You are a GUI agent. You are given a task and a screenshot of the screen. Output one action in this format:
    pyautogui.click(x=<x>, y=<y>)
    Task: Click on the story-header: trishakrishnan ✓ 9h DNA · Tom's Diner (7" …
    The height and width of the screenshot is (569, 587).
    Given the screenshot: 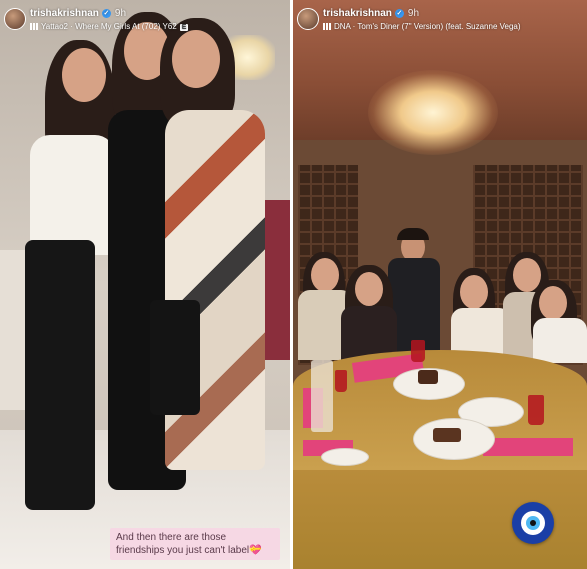 What is the action you would take?
    pyautogui.click(x=440, y=20)
    